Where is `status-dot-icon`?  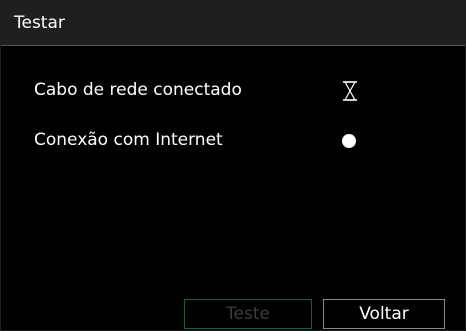
status-dot-icon is located at coordinates (349, 141).